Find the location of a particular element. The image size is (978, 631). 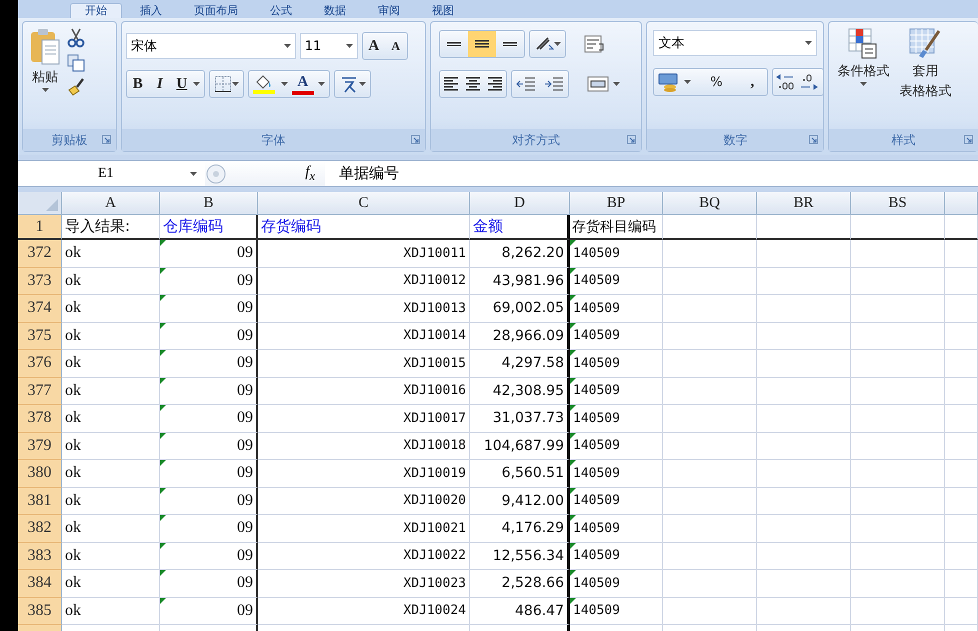

decrease-indent-icon is located at coordinates (526, 84).